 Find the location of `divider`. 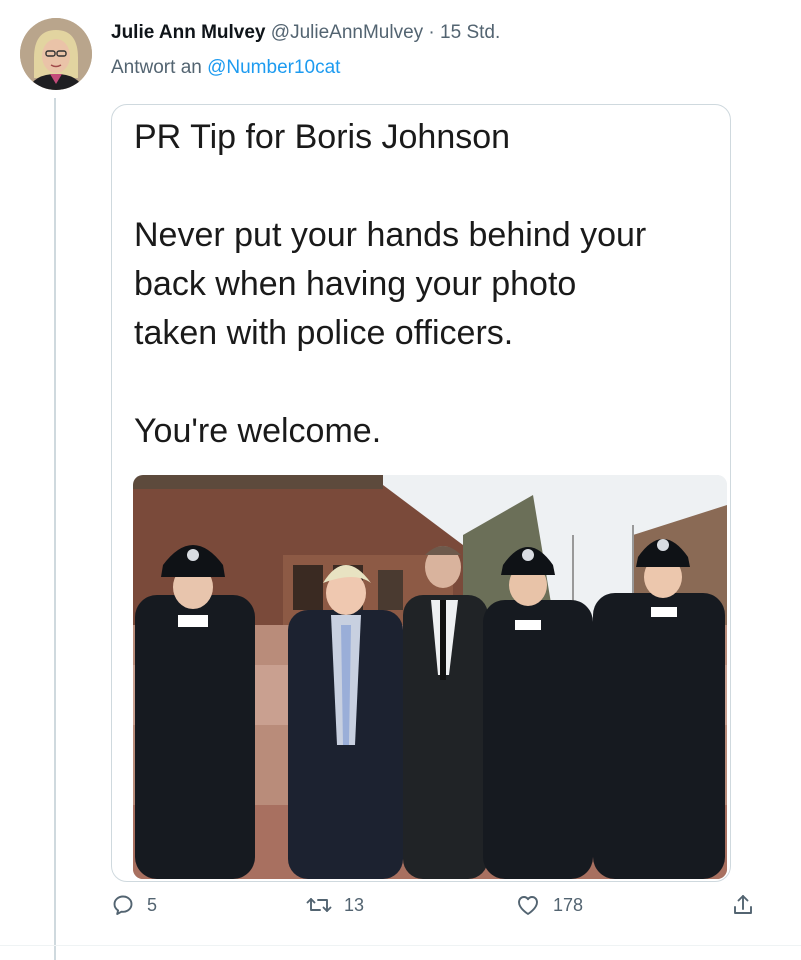

divider is located at coordinates (400, 945).